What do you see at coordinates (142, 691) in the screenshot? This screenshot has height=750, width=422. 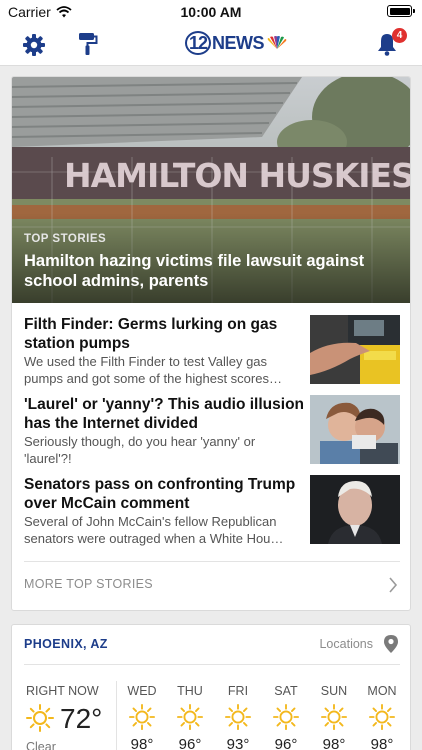 I see `forecast-day-name: WED` at bounding box center [142, 691].